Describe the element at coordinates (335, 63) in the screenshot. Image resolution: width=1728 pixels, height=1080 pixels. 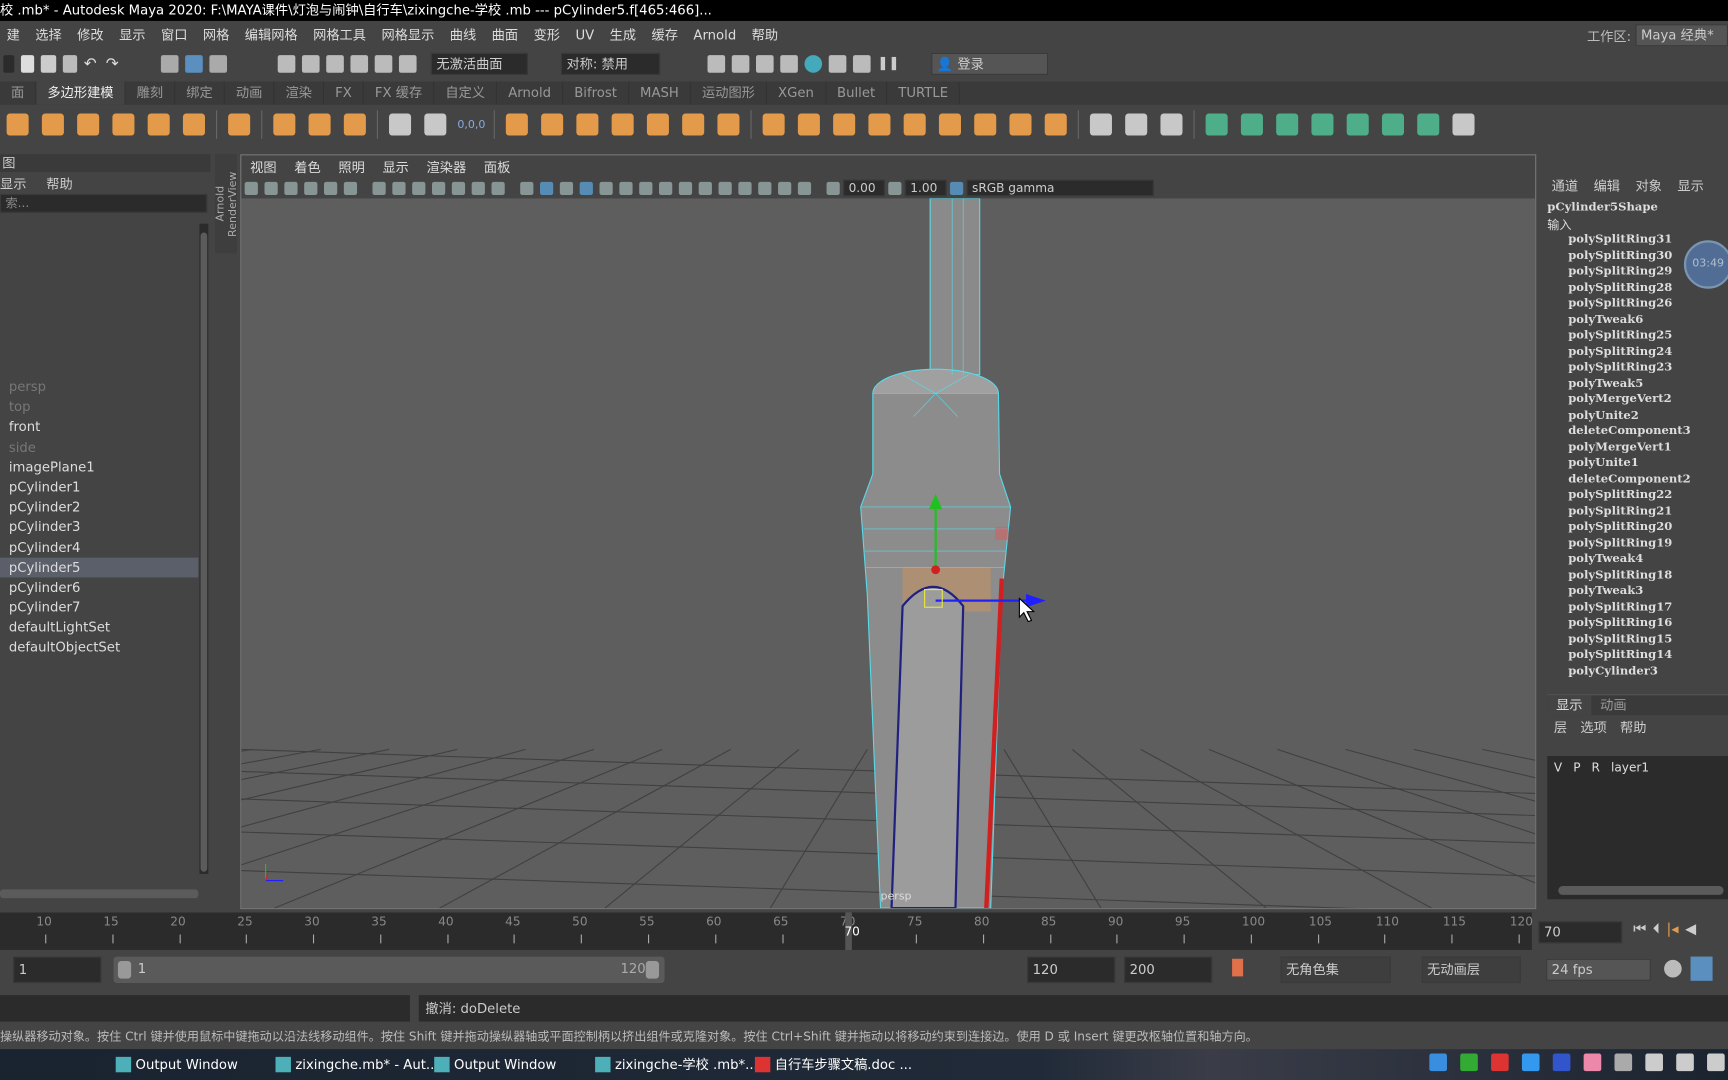
I see `snap-point-icon` at that location.